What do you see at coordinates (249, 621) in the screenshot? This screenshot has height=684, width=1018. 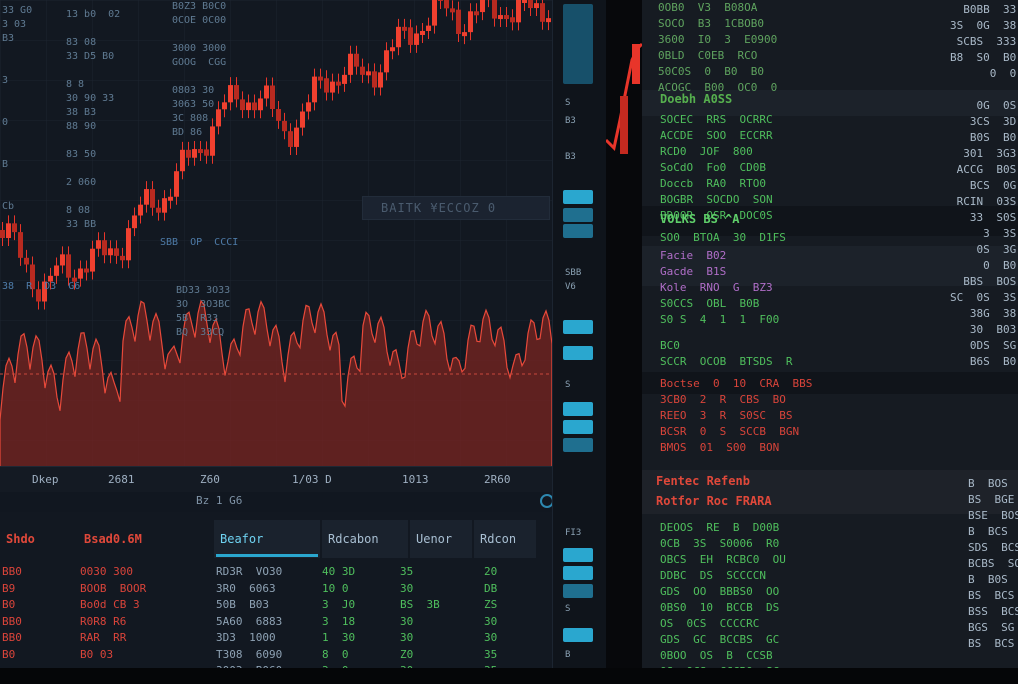 I see `text-line: 5A60 6883` at bounding box center [249, 621].